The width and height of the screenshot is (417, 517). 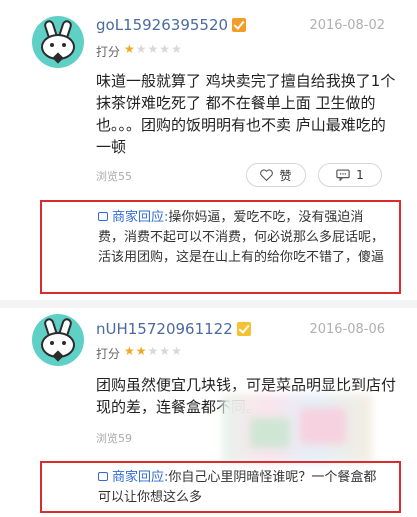 What do you see at coordinates (208, 304) in the screenshot?
I see `section-divider` at bounding box center [208, 304].